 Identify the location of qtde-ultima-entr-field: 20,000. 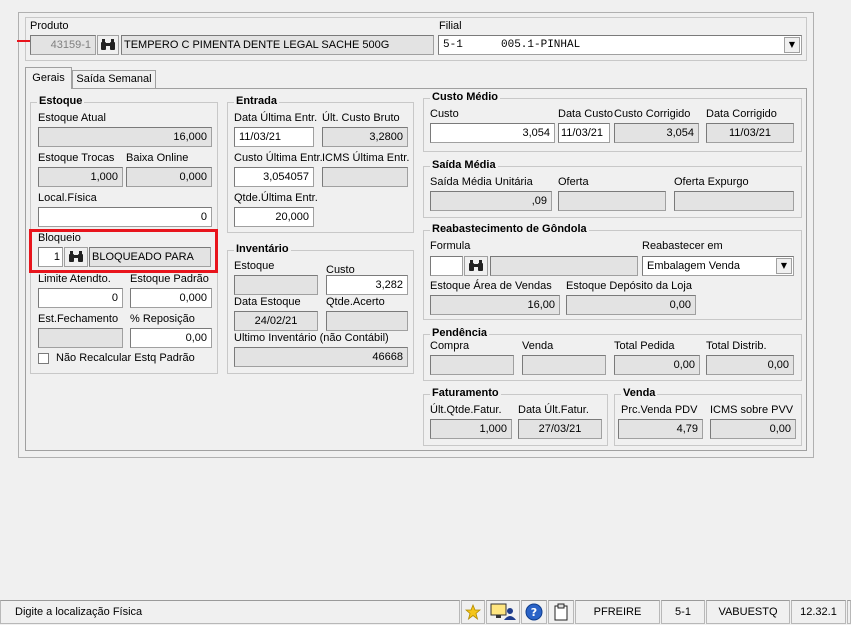
(274, 217).